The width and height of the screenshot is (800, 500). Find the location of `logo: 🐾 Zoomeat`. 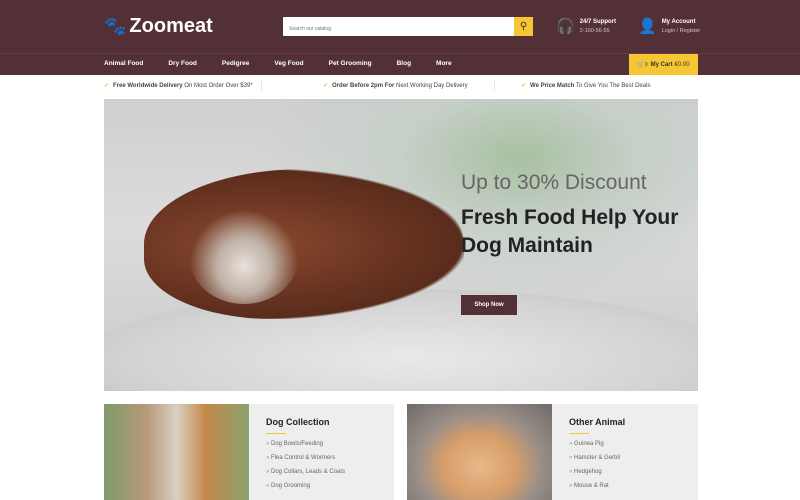

logo: 🐾 Zoomeat is located at coordinates (158, 26).